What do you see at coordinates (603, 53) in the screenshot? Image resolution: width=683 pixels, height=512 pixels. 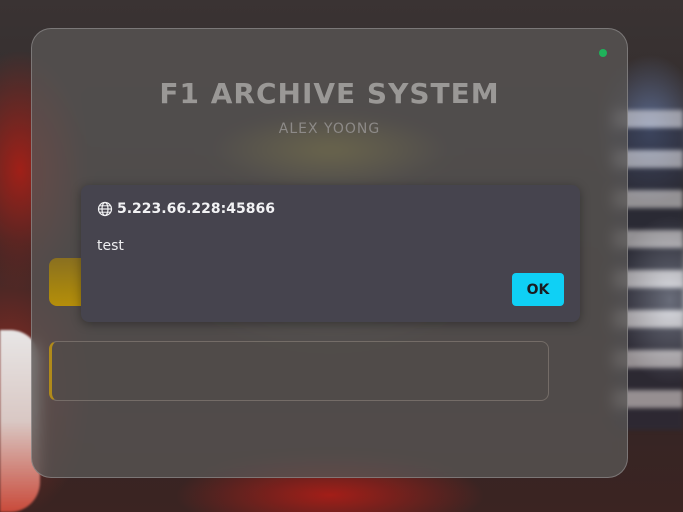 I see `status-indicator` at bounding box center [603, 53].